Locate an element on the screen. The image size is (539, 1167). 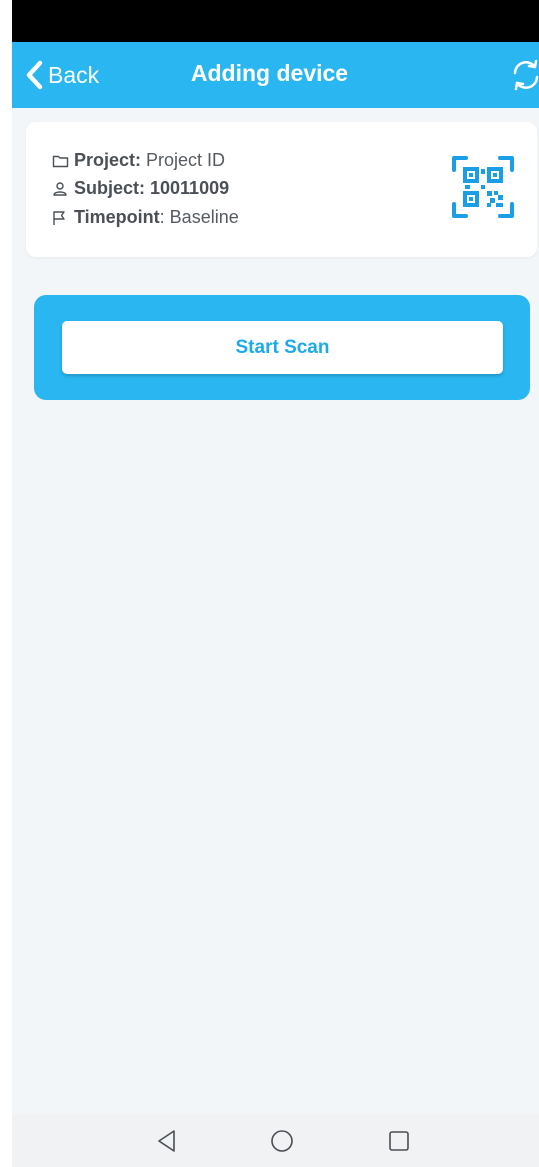
nav-home-button is located at coordinates (282, 1141).